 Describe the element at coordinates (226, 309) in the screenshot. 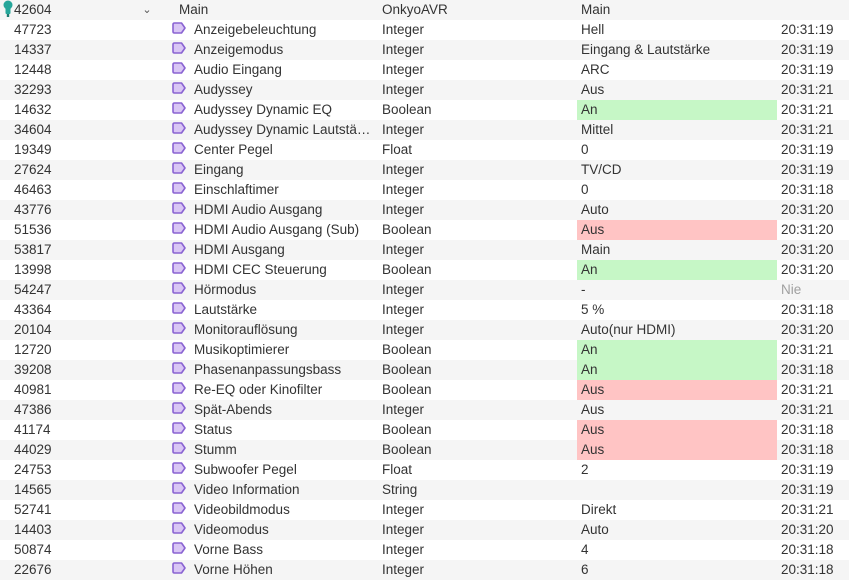

I see `variable-name: Lautstärke` at that location.